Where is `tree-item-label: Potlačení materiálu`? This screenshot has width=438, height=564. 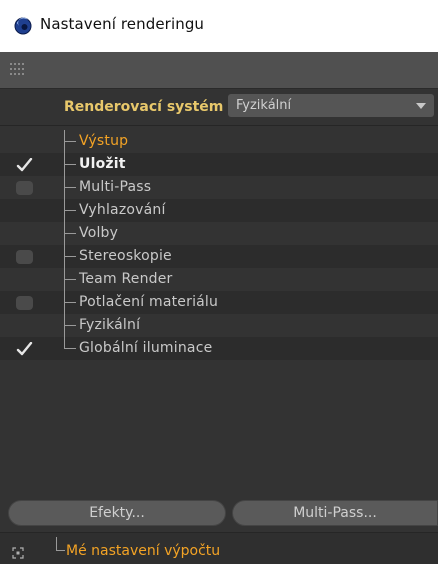 tree-item-label: Potlačení materiálu is located at coordinates (149, 302).